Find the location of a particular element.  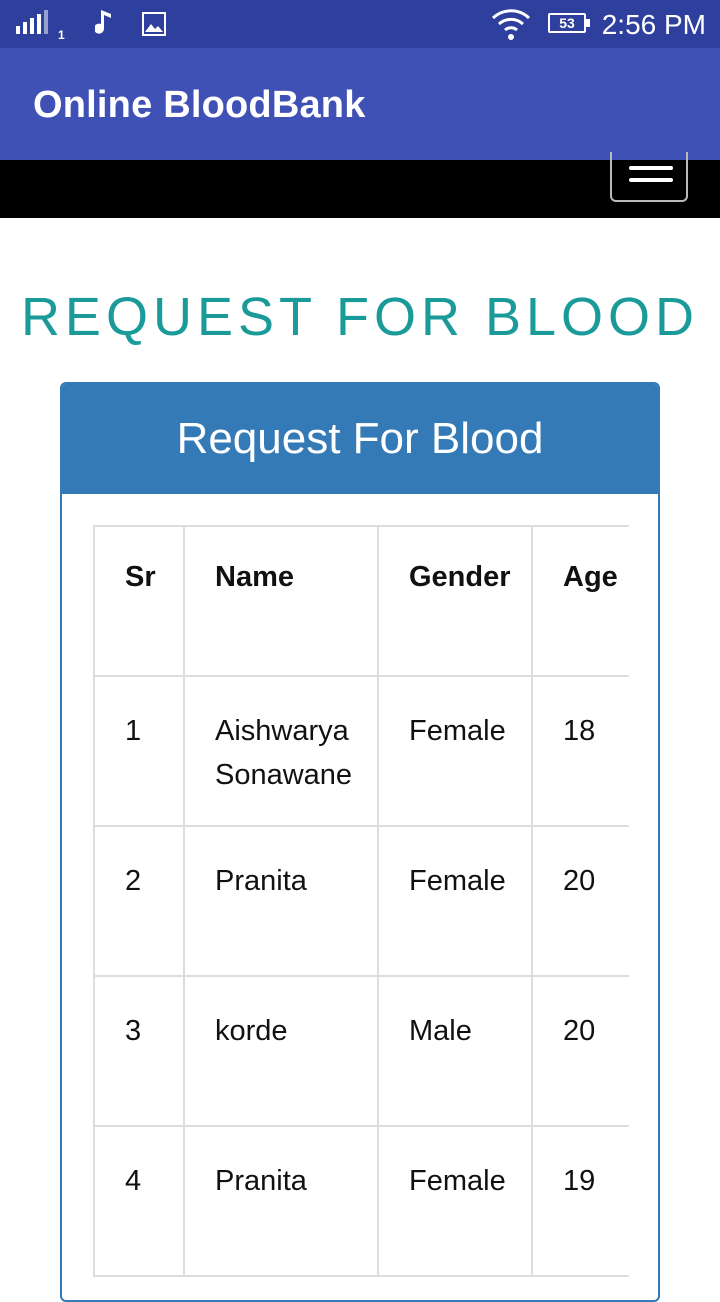

cell-name: Aishwarya Sonawane is located at coordinates (281, 751).